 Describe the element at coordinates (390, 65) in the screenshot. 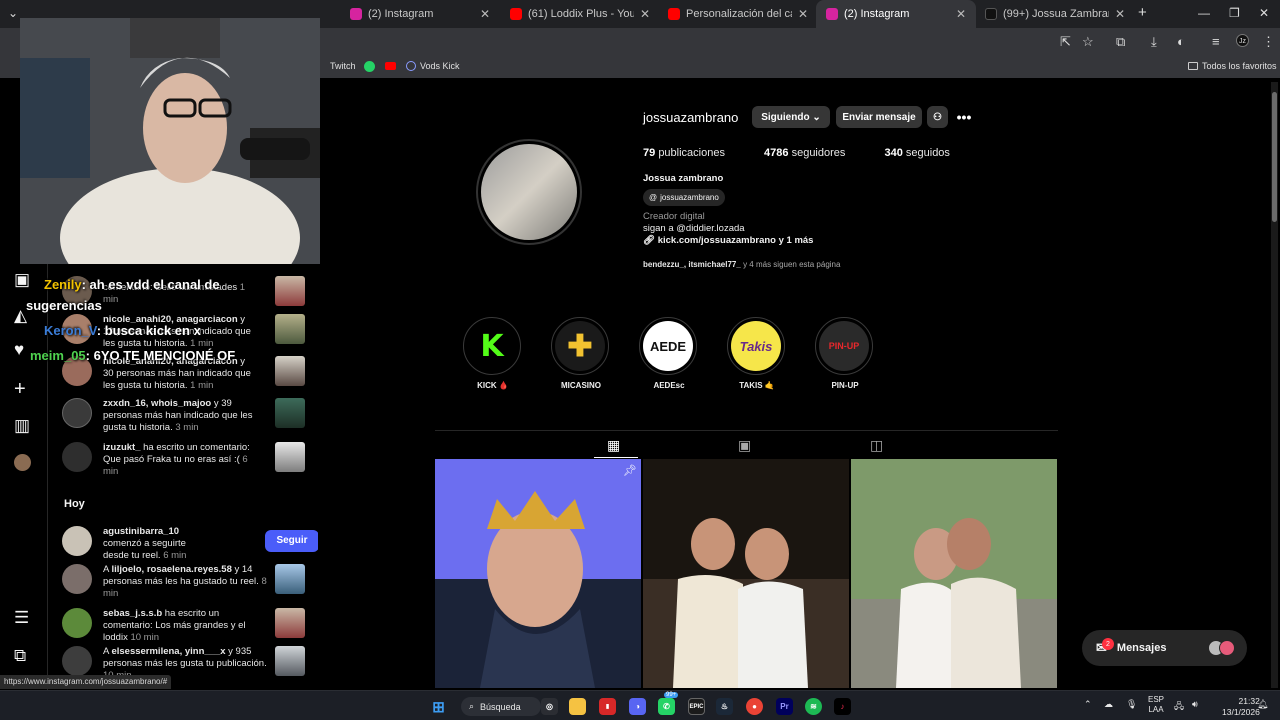

I see `youtube-bookmark-icon` at that location.